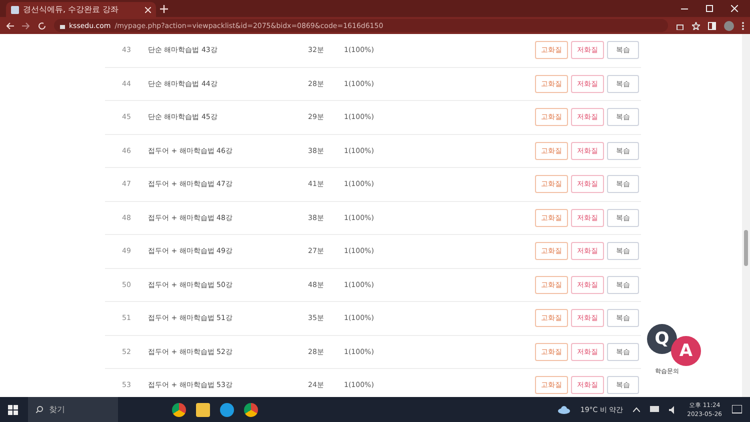 Image resolution: width=750 pixels, height=422 pixels. I want to click on windows-start-icon, so click(13, 409).